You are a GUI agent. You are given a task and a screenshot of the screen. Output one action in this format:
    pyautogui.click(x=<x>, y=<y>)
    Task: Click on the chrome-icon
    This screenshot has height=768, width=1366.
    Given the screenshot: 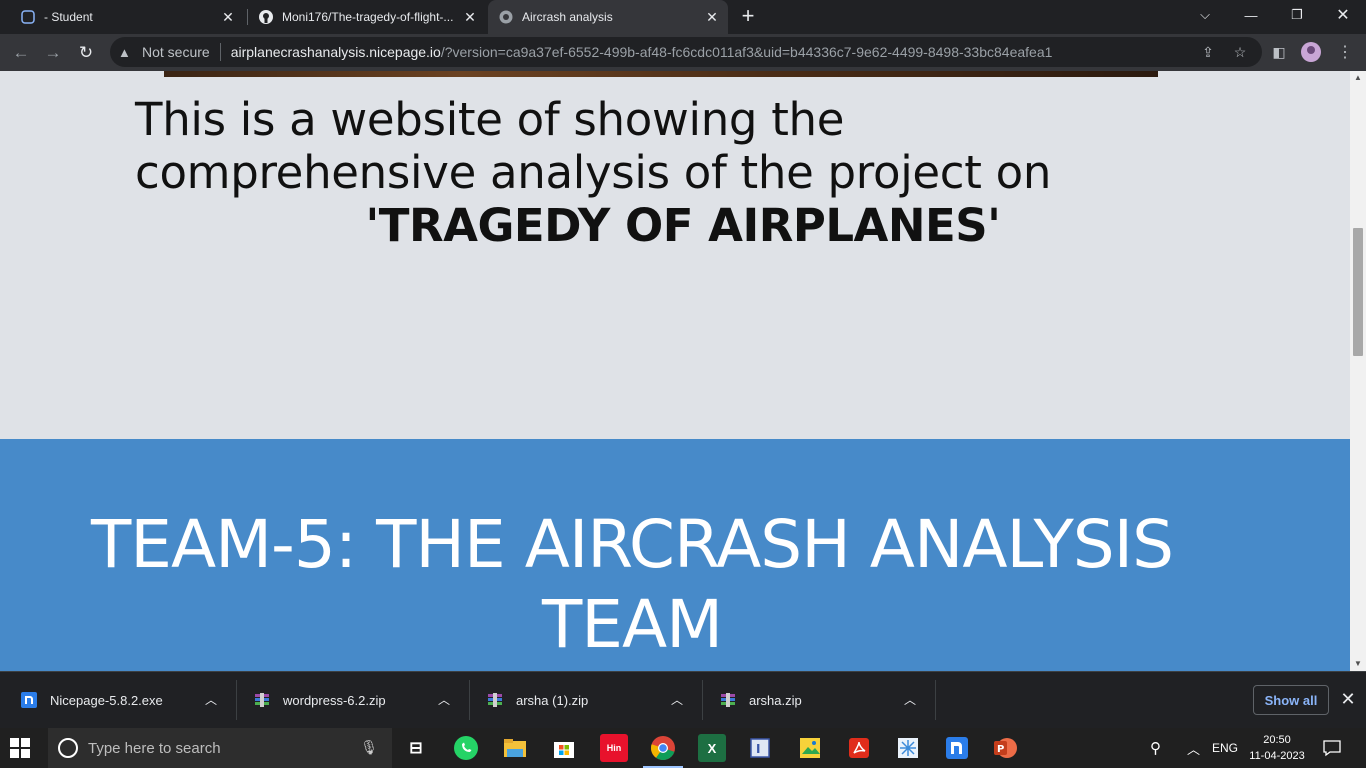 What is the action you would take?
    pyautogui.click(x=663, y=748)
    